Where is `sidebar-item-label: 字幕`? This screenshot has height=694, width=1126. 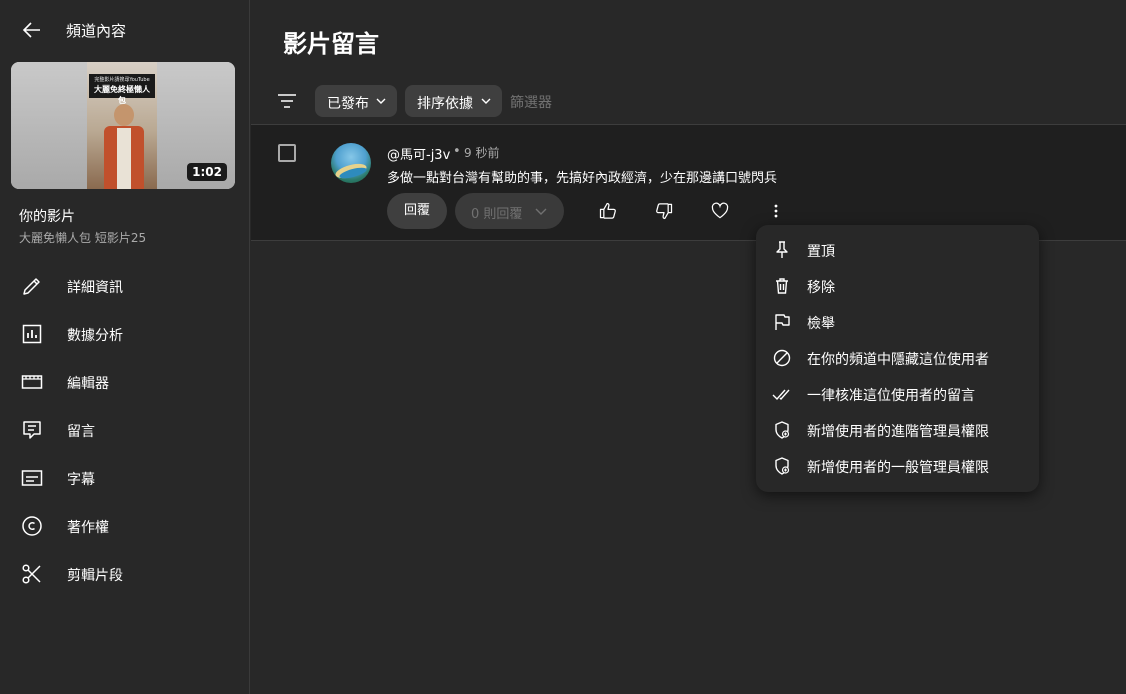 sidebar-item-label: 字幕 is located at coordinates (81, 480).